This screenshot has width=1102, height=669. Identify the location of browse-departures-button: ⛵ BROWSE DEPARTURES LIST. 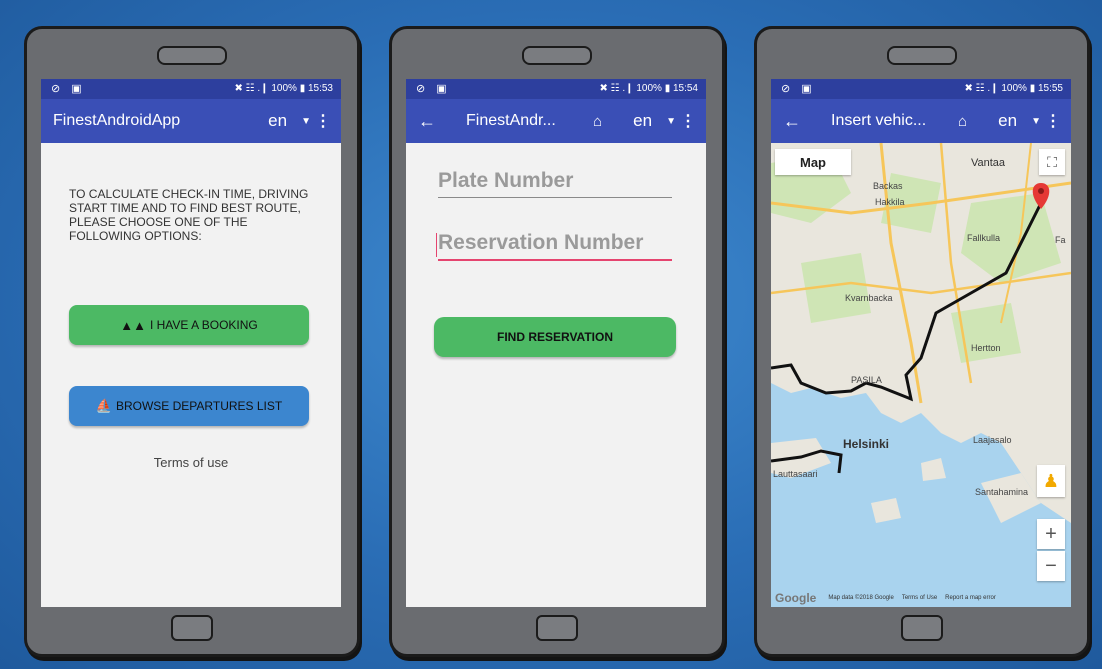
(189, 406).